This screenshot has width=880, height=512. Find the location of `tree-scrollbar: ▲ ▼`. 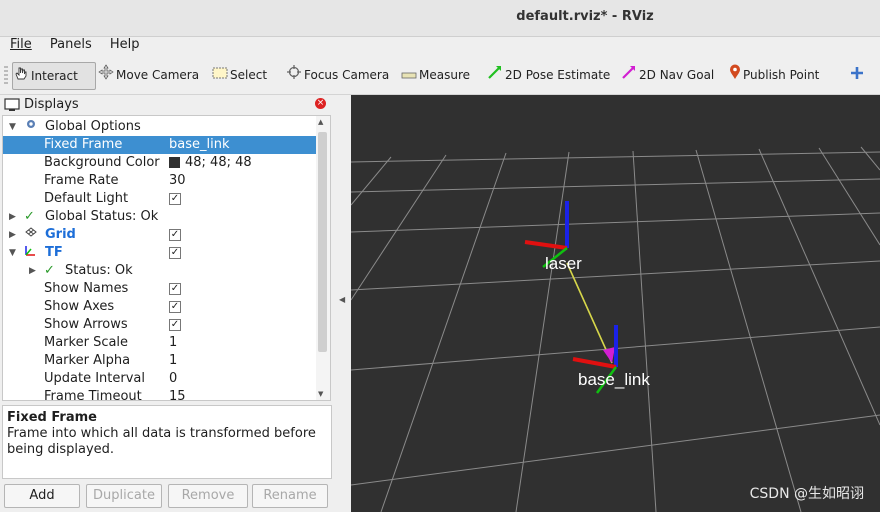

tree-scrollbar: ▲ ▼ is located at coordinates (323, 258).